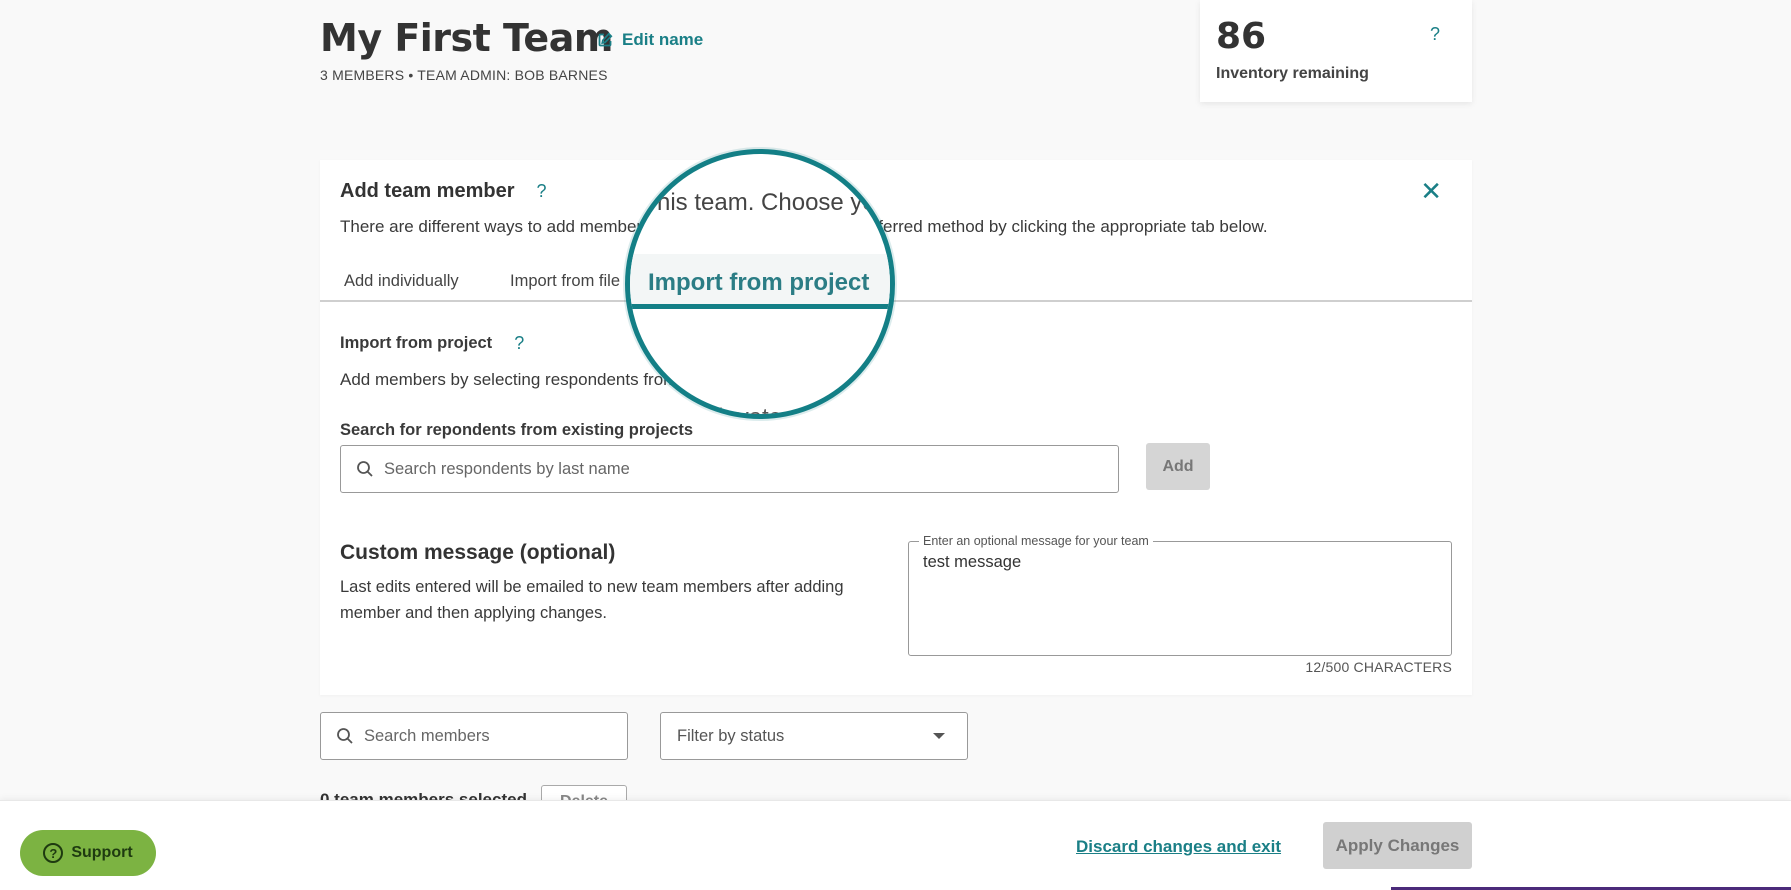 The height and width of the screenshot is (890, 1791). Describe the element at coordinates (542, 191) in the screenshot. I see `panel-help-icon: ?` at that location.